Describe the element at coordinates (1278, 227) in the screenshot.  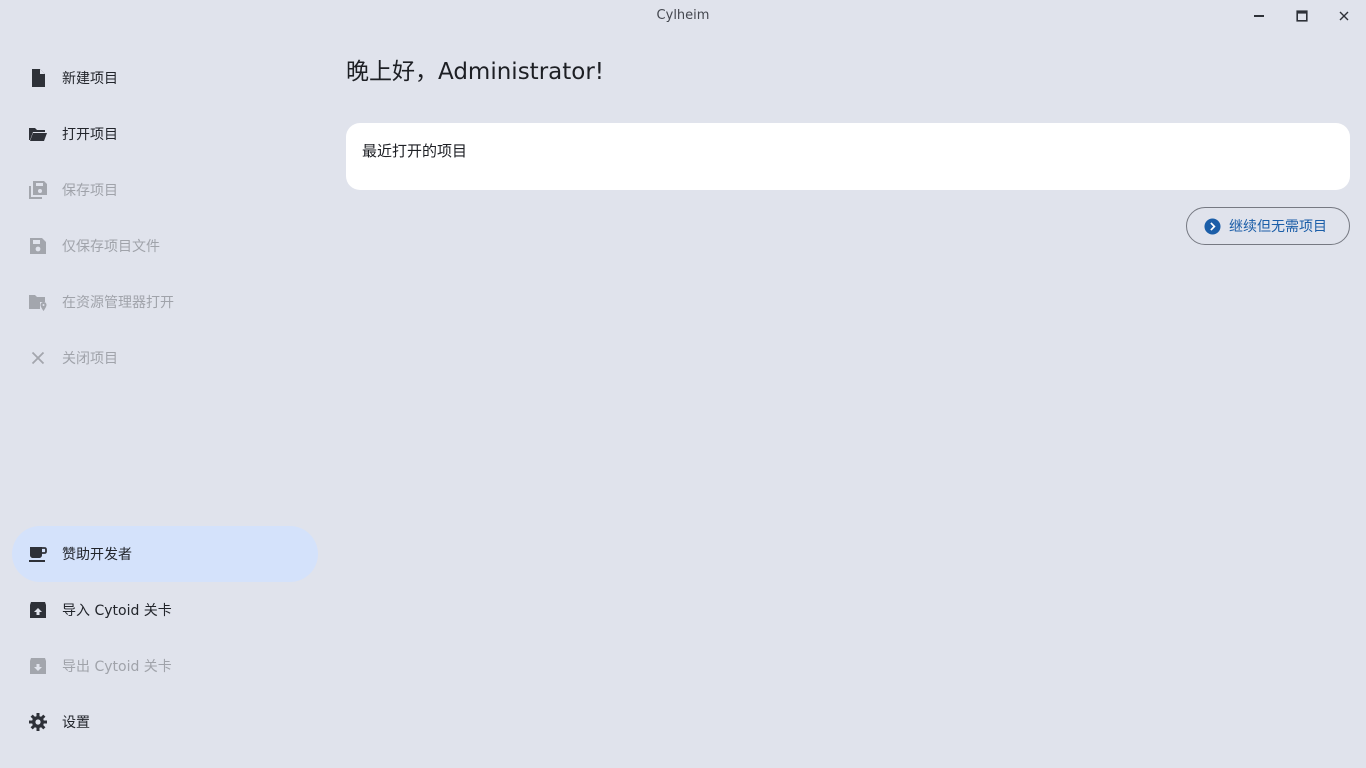
I see `continue-without-project-label: 继续但无需项目` at that location.